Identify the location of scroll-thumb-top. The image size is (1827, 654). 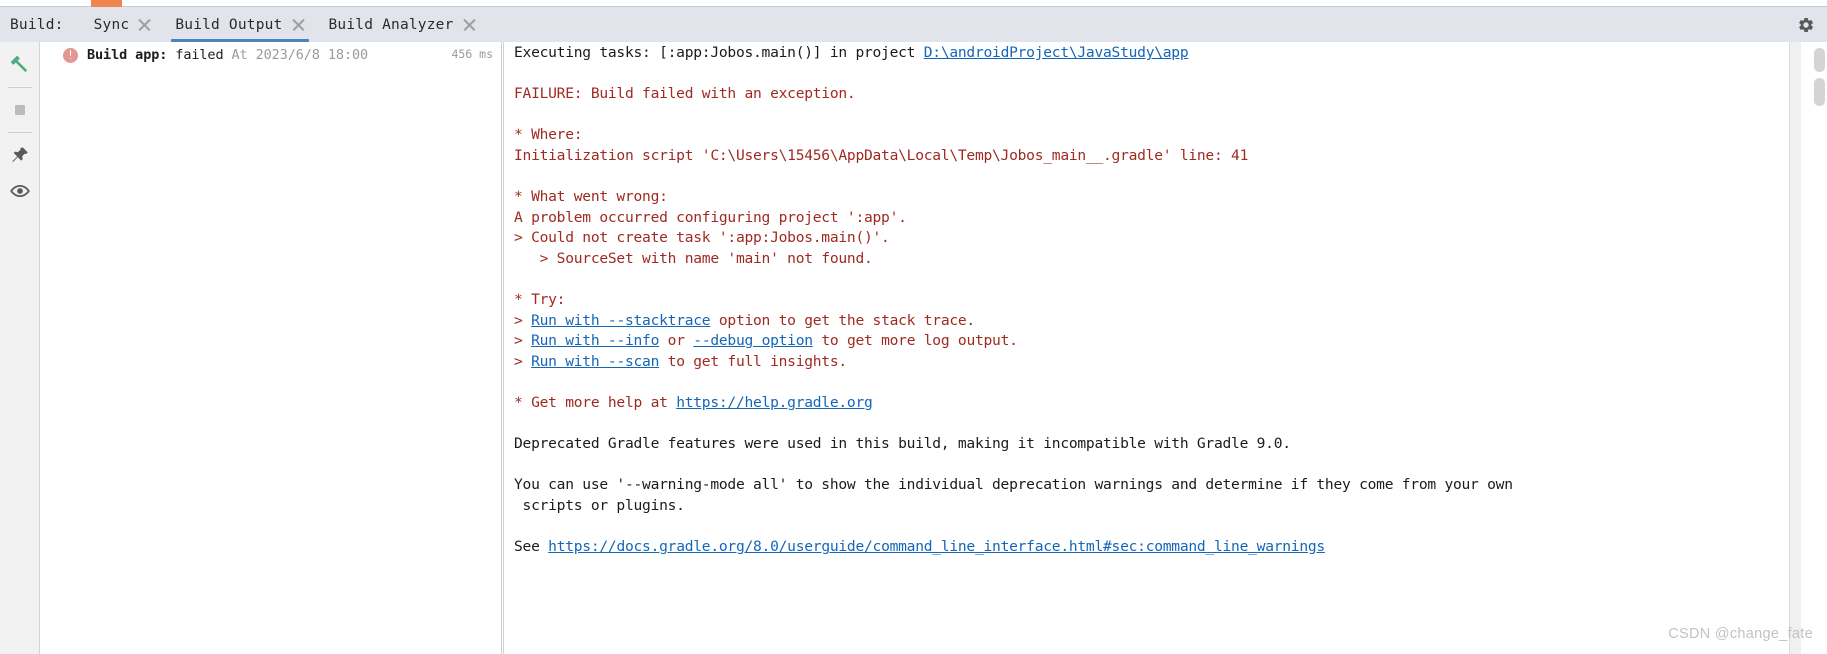
(1819, 60).